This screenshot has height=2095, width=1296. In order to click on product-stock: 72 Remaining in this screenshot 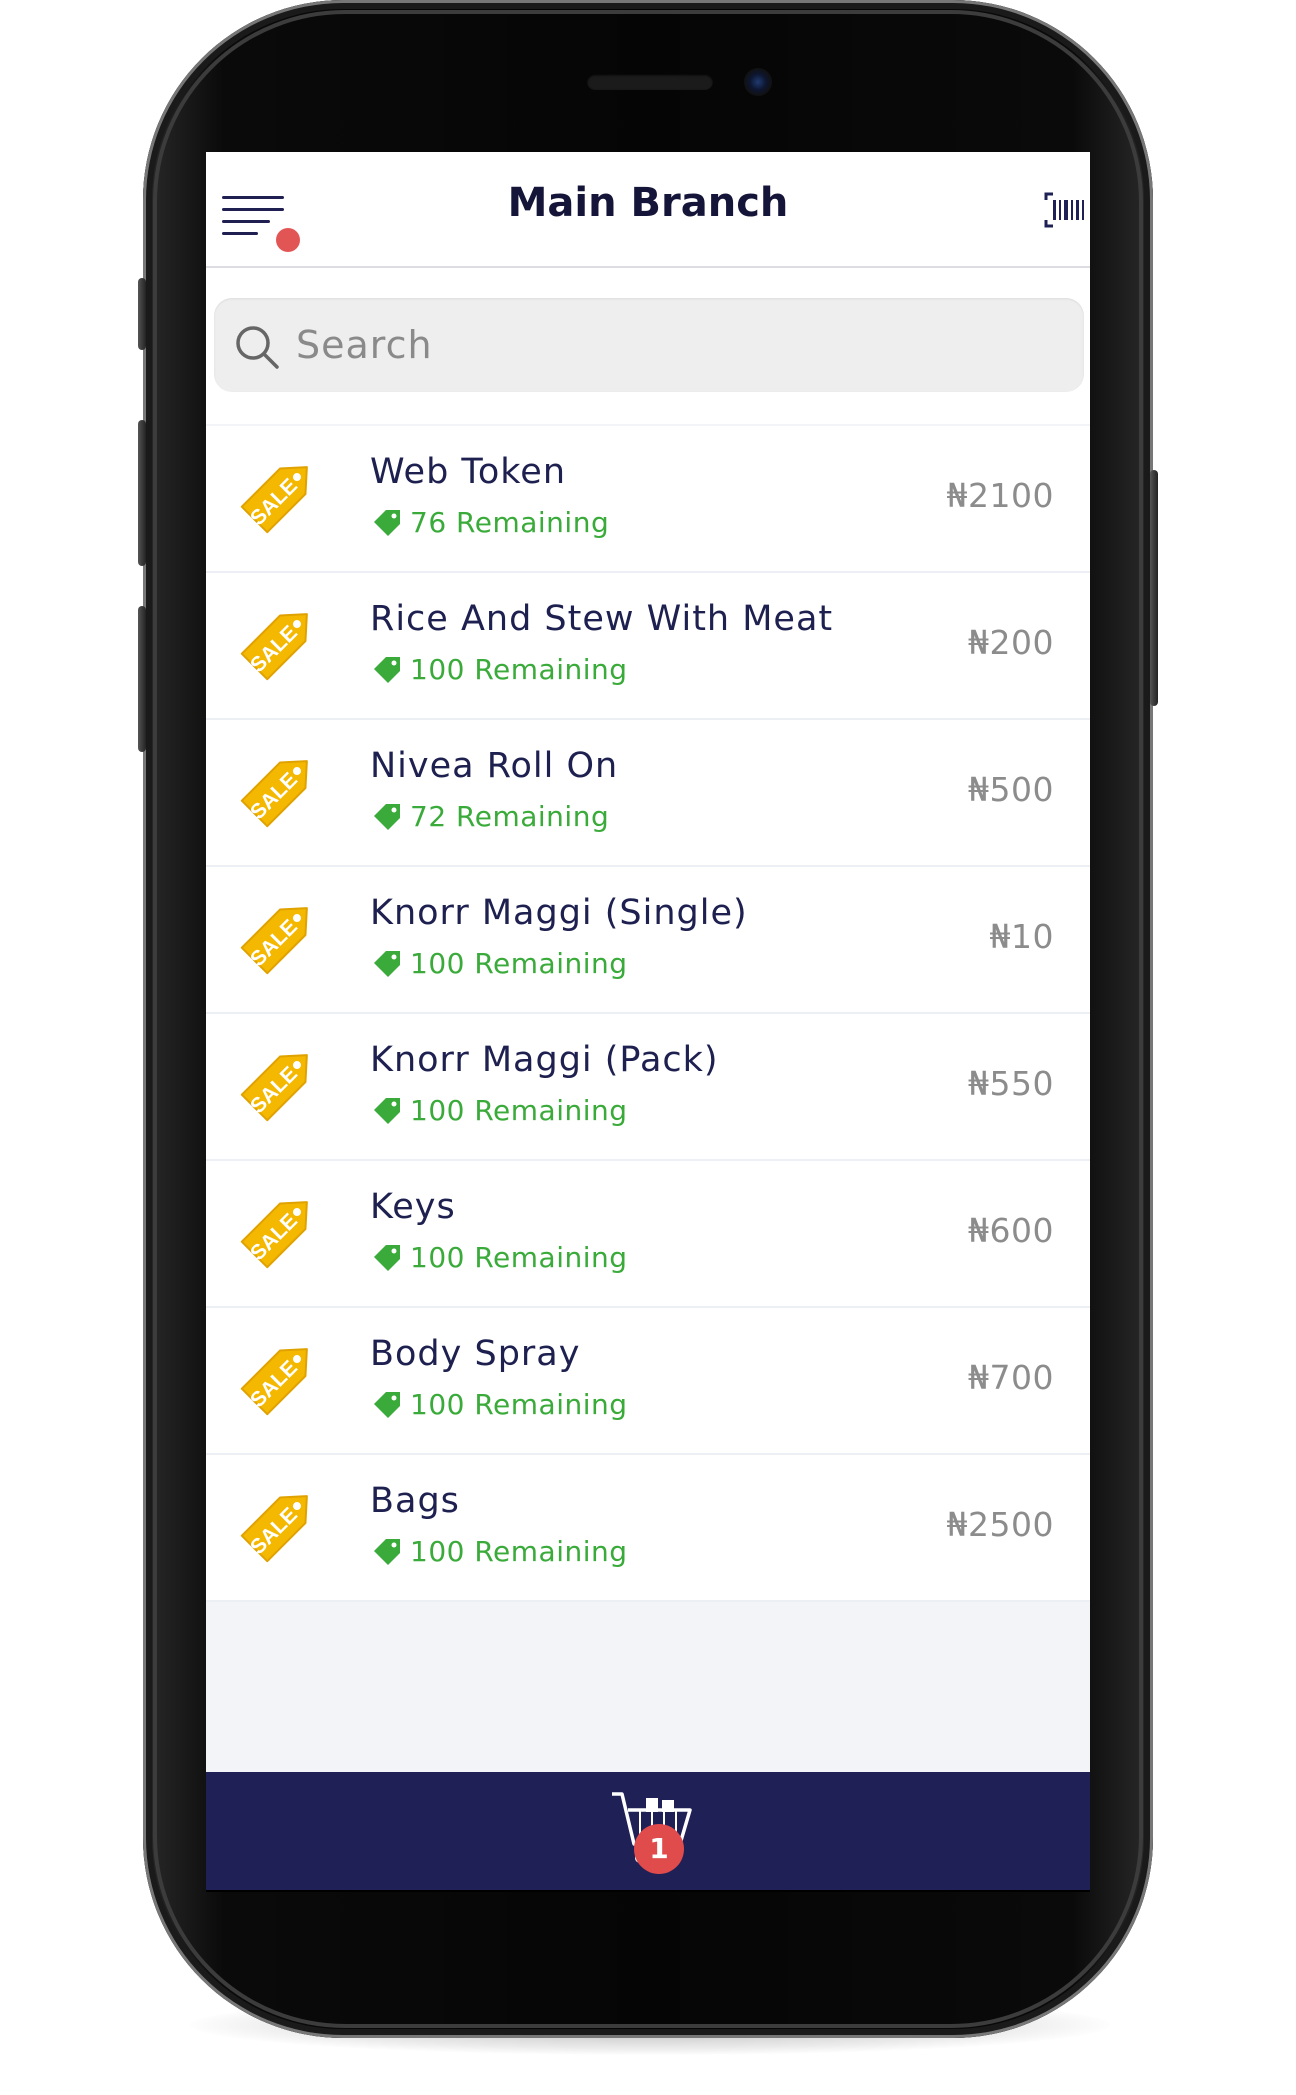, I will do `click(489, 816)`.